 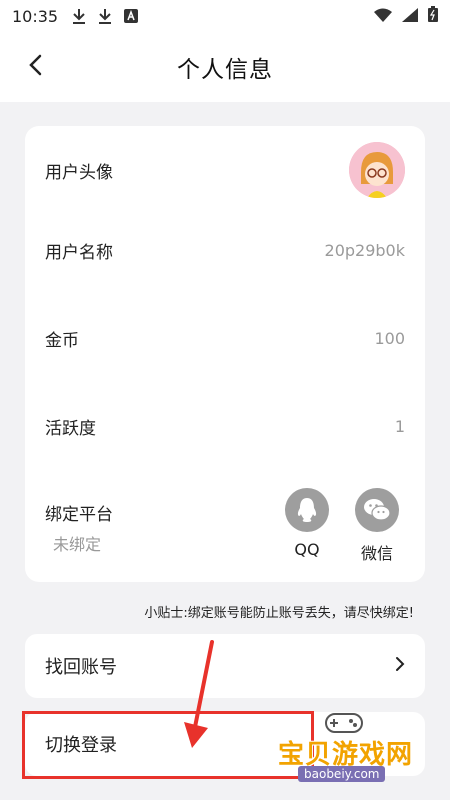 I want to click on qq-icon, so click(x=307, y=510).